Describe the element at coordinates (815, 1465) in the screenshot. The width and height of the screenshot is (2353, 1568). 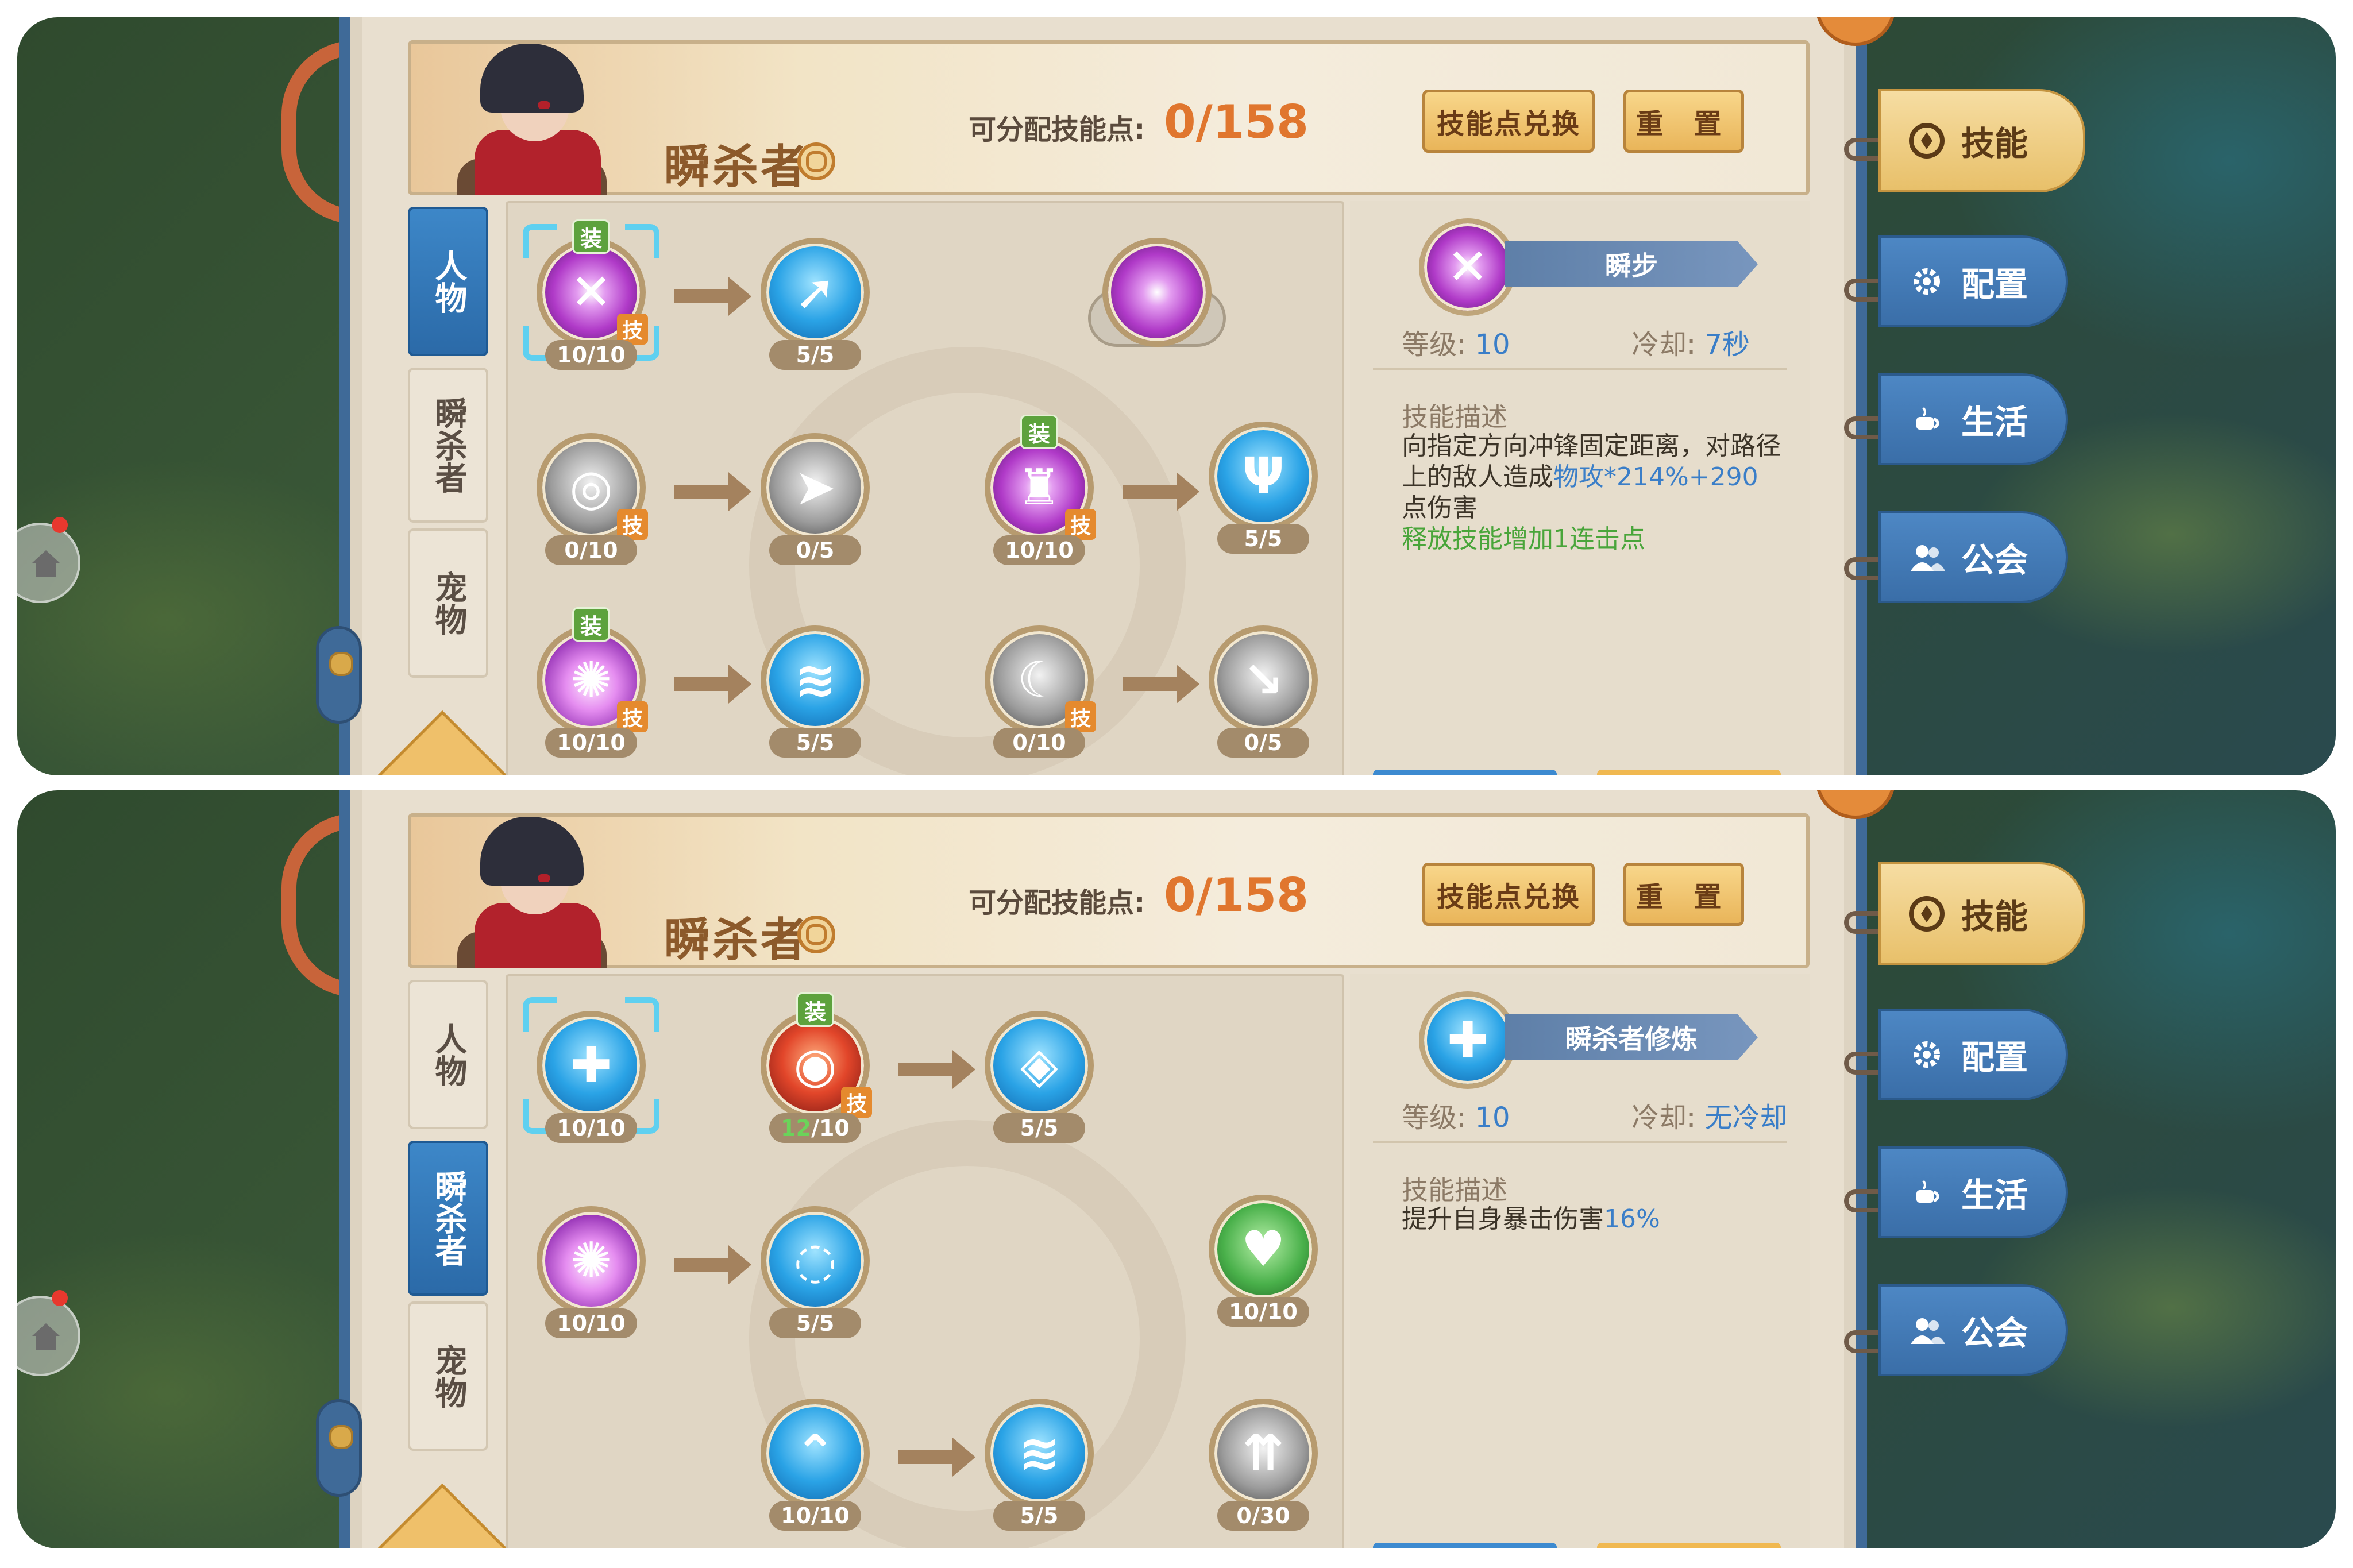
I see `skill-node: ⌃ 10/10` at that location.